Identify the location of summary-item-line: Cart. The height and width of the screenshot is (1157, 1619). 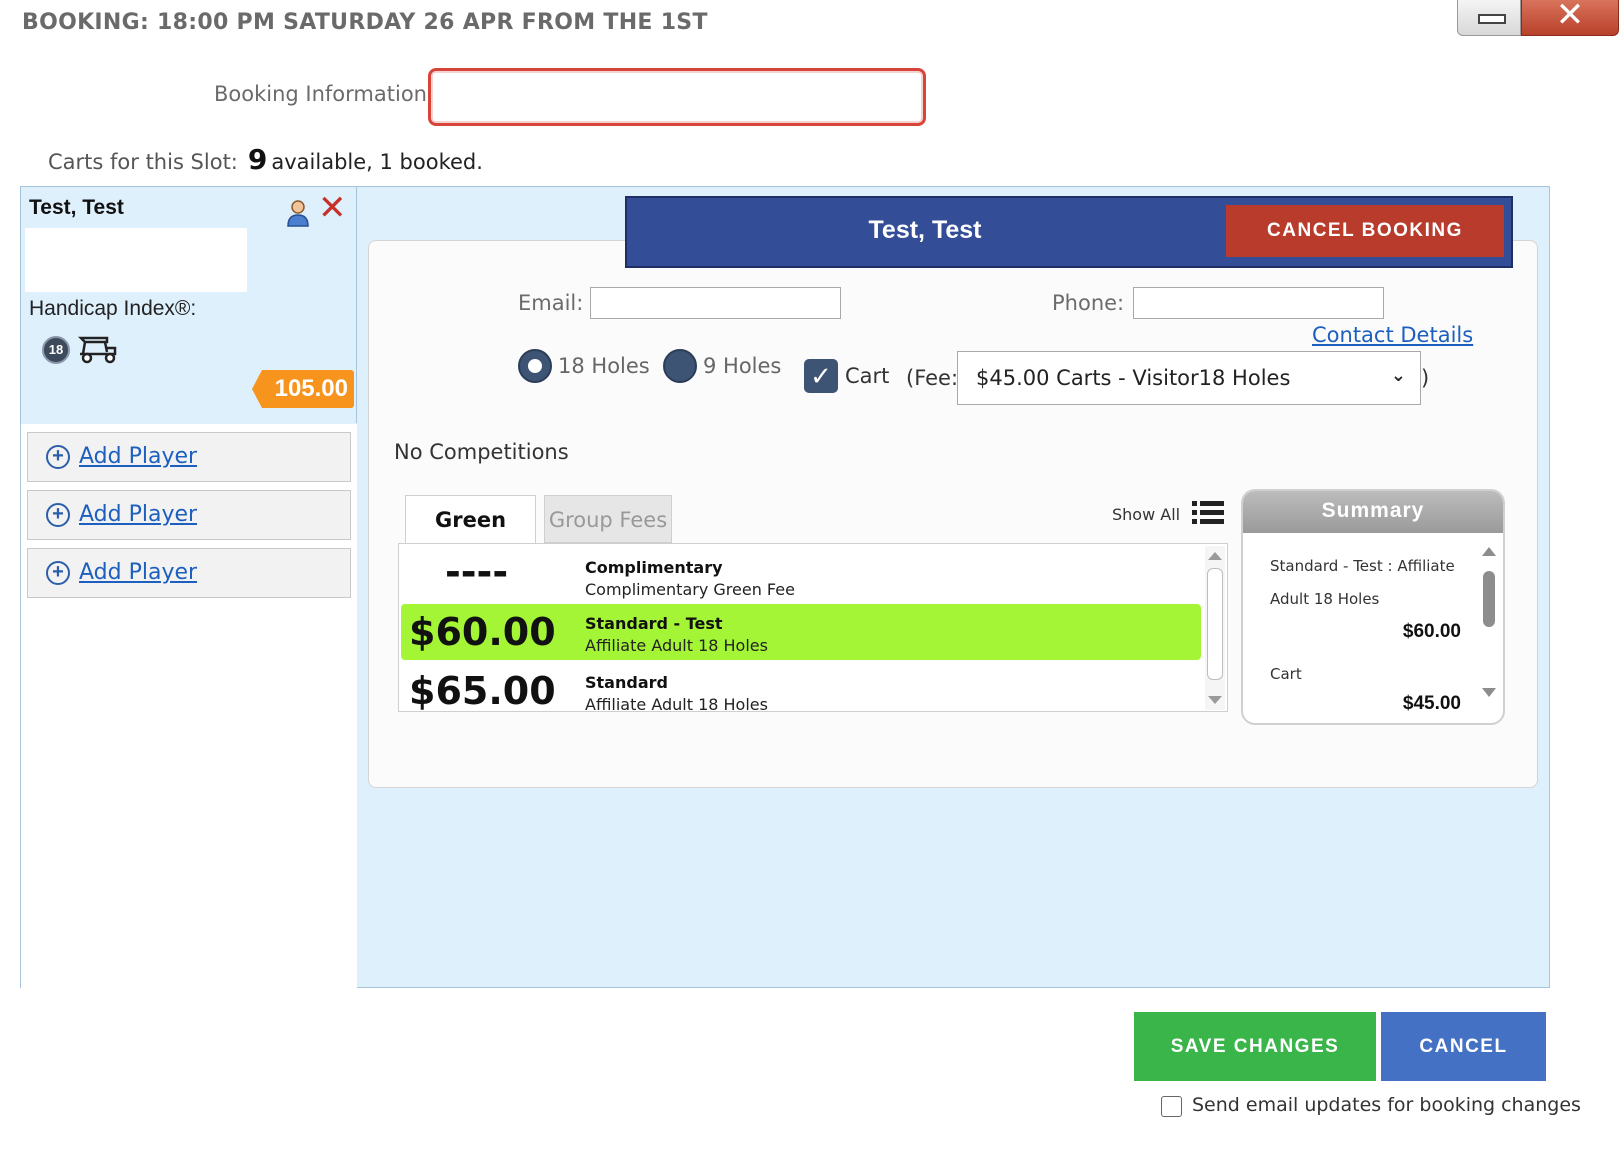
(1286, 674).